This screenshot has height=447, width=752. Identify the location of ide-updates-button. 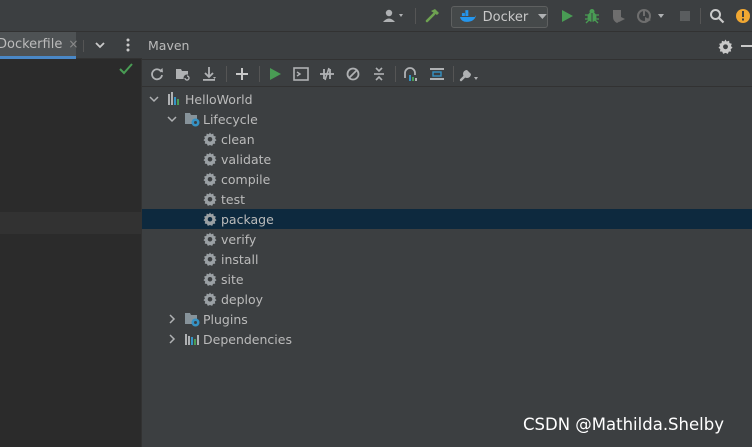
(742, 16).